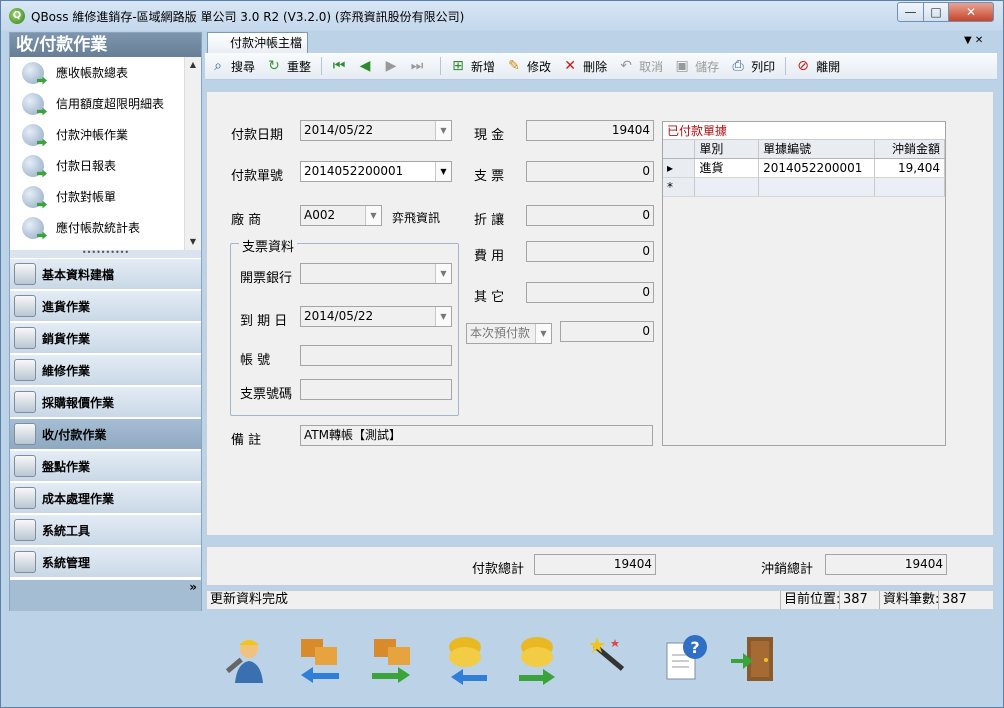 The width and height of the screenshot is (1004, 708). Describe the element at coordinates (243, 66) in the screenshot. I see `search-label: 搜尋` at that location.